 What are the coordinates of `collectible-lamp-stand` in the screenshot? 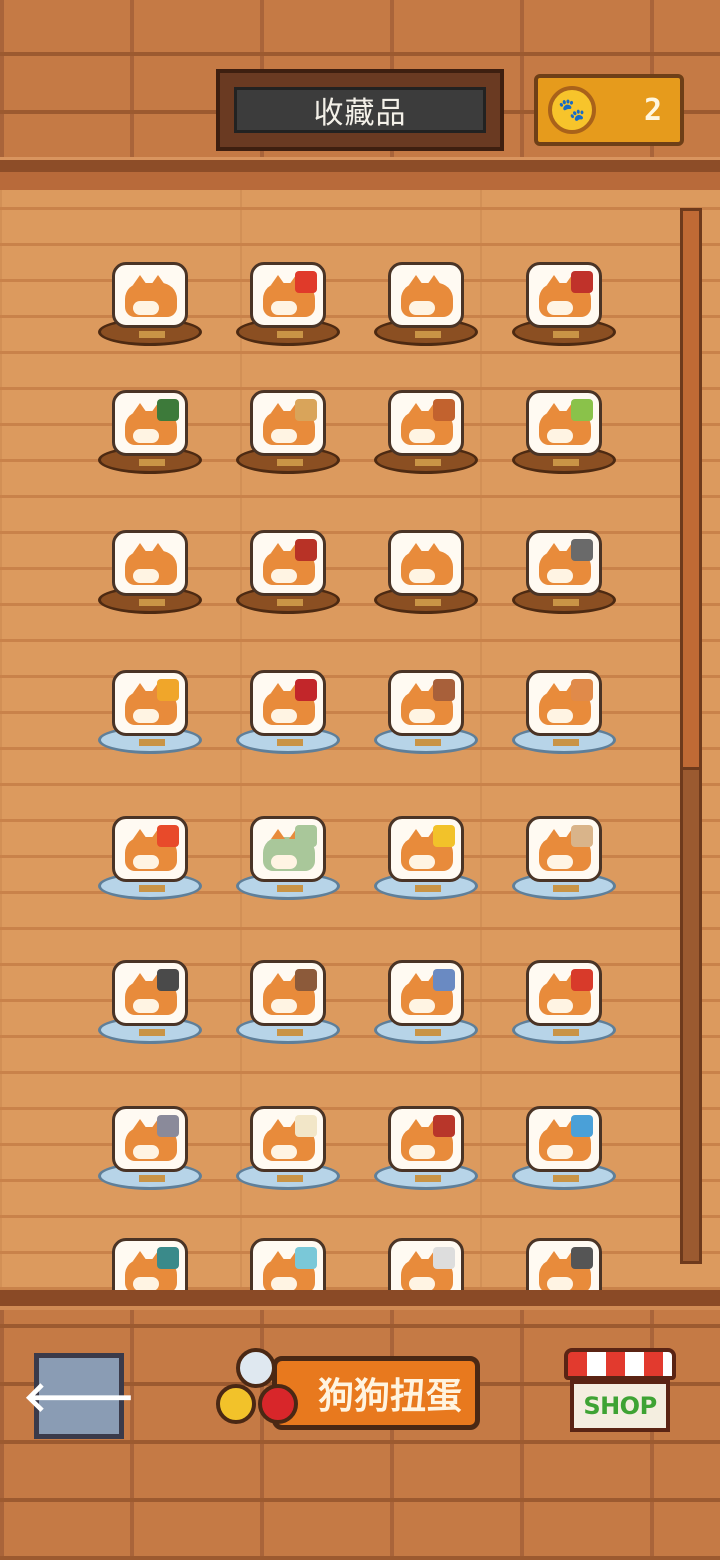 It's located at (288, 420).